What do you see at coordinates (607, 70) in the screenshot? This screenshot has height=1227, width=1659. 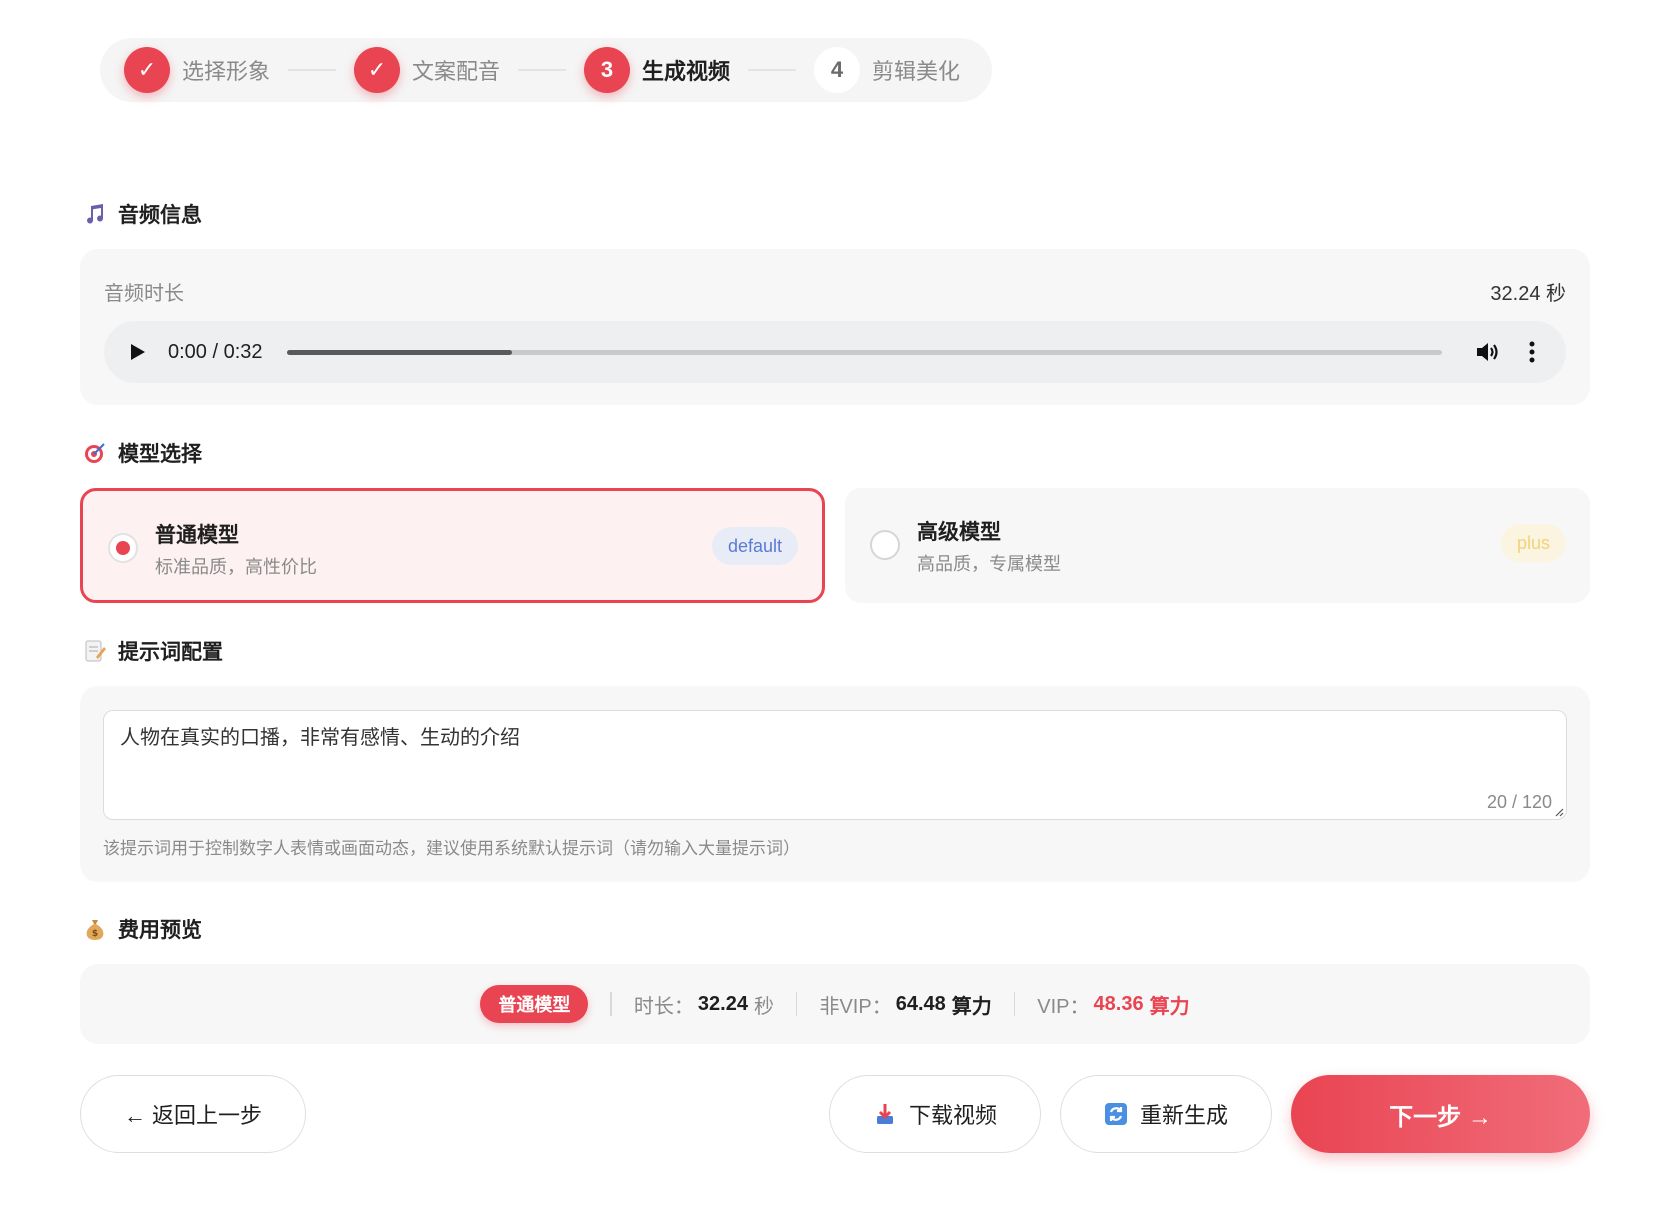 I see `step-number: 3` at bounding box center [607, 70].